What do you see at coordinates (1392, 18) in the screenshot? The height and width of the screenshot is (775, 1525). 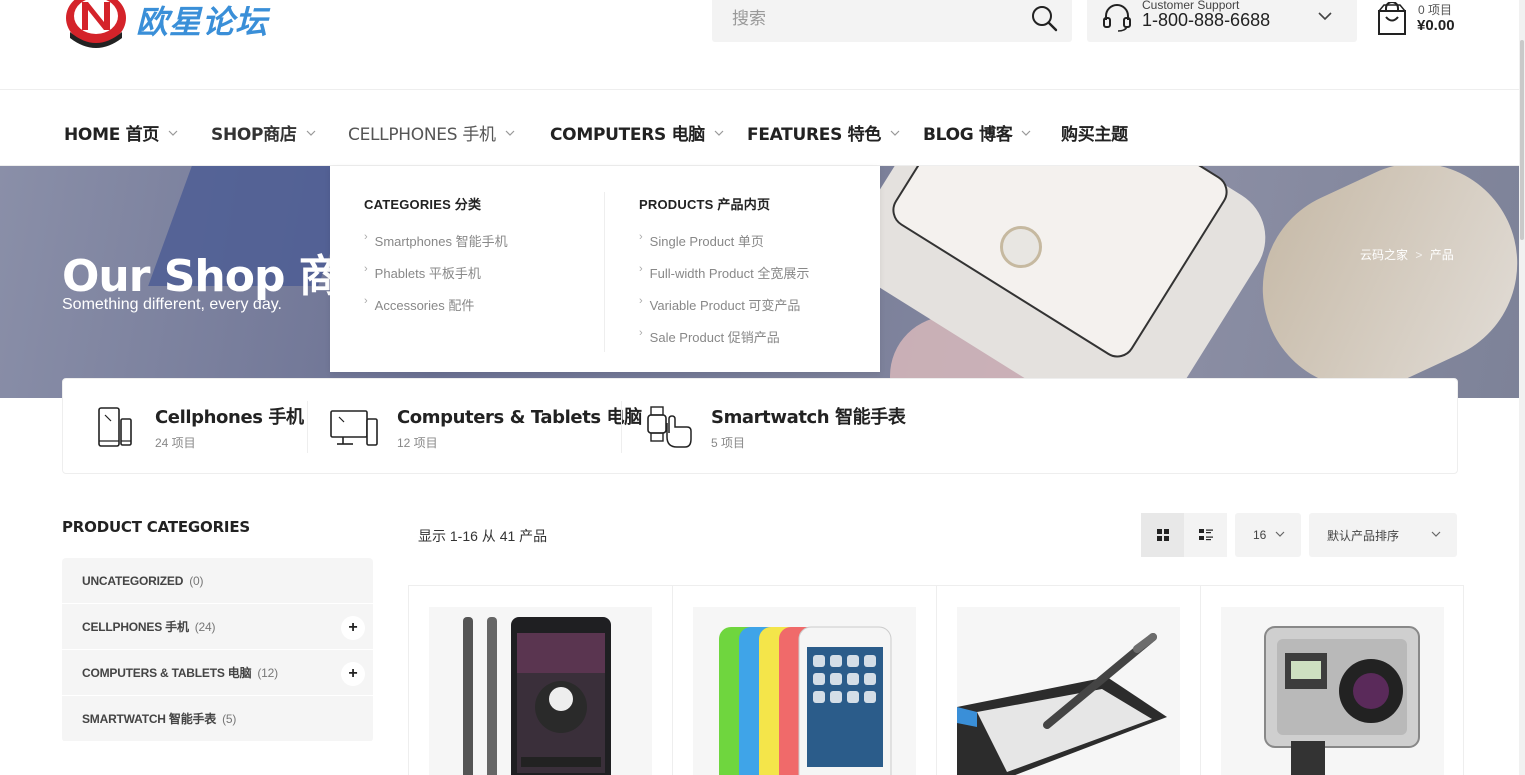 I see `shopping-bag-icon` at bounding box center [1392, 18].